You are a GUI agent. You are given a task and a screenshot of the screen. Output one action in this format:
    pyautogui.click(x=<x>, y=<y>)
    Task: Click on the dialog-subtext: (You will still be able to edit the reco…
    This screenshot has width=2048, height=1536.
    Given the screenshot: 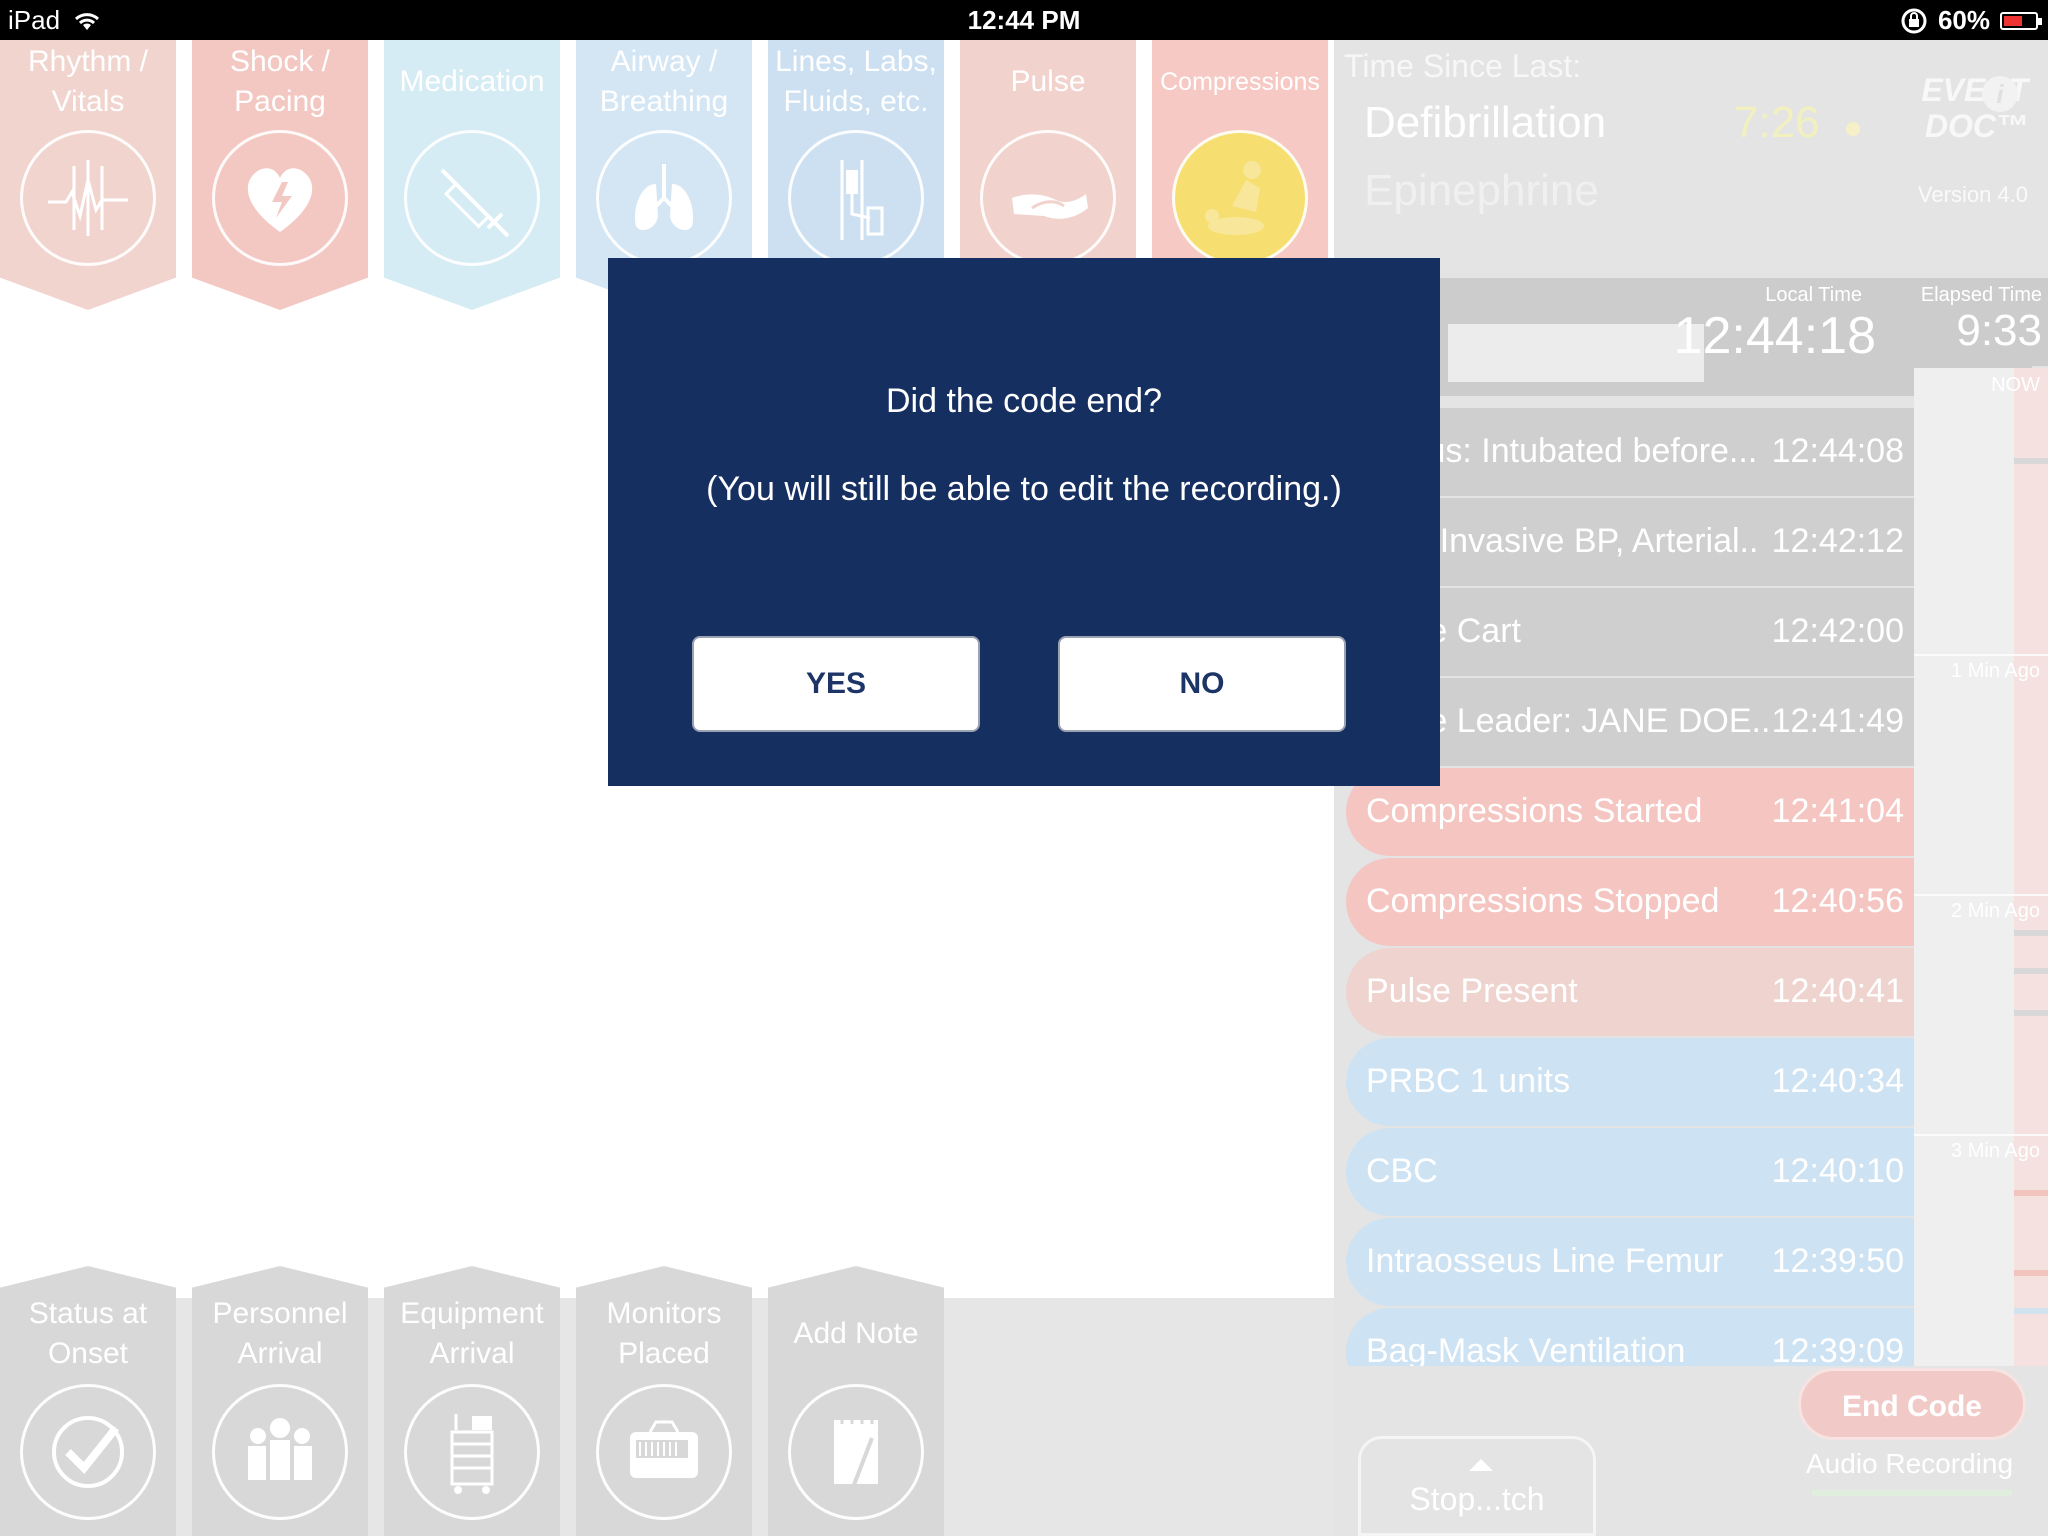 What is the action you would take?
    pyautogui.click(x=1024, y=489)
    